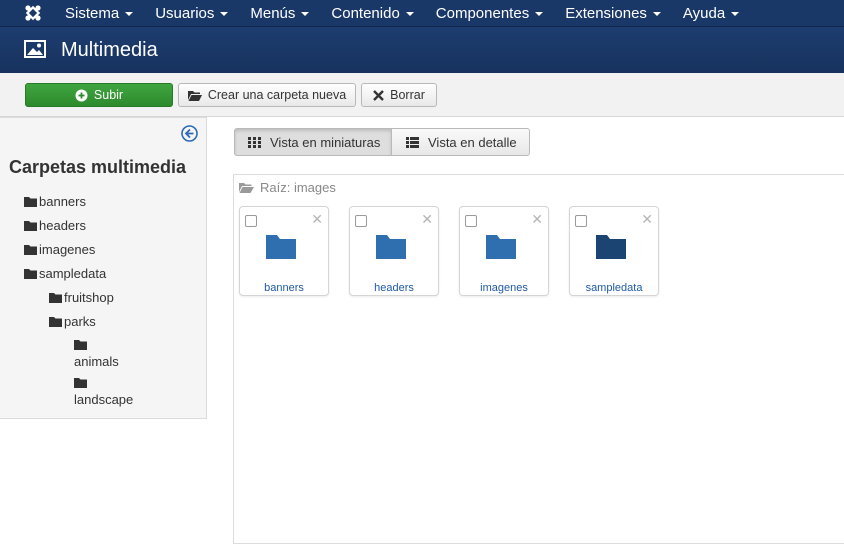 This screenshot has width=844, height=544. What do you see at coordinates (35, 49) in the screenshot?
I see `image-icon` at bounding box center [35, 49].